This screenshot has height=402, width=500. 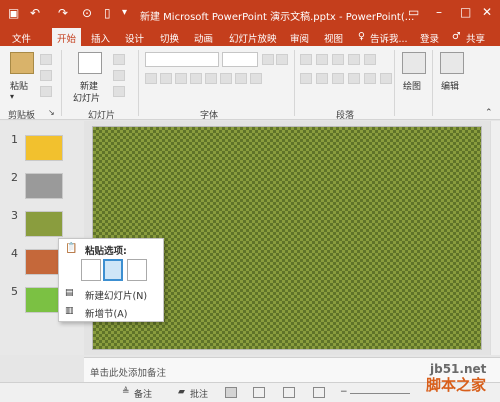 What do you see at coordinates (322, 59) in the screenshot?
I see `numbering-icon` at bounding box center [322, 59].